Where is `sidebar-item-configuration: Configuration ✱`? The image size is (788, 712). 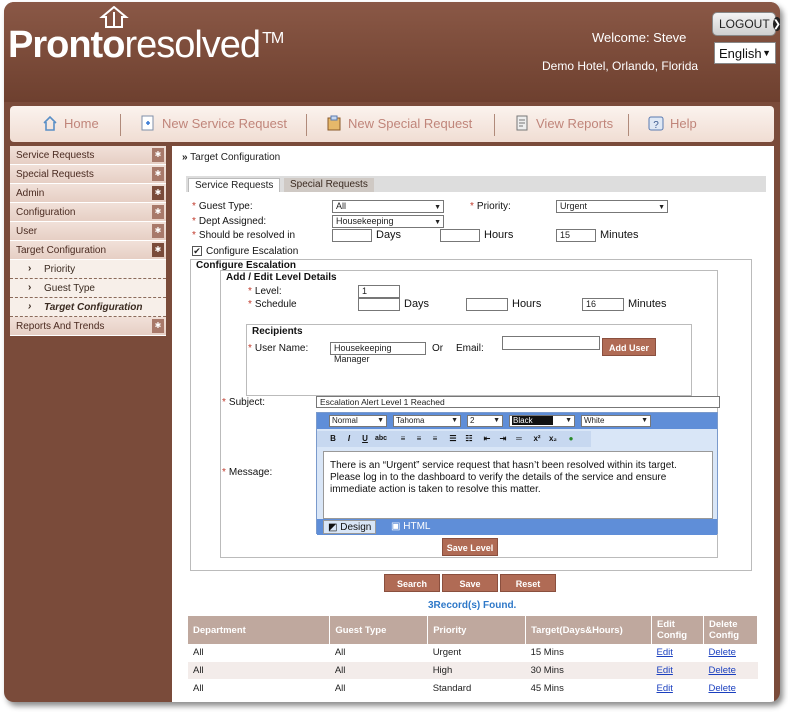 sidebar-item-configuration: Configuration ✱ is located at coordinates (88, 212).